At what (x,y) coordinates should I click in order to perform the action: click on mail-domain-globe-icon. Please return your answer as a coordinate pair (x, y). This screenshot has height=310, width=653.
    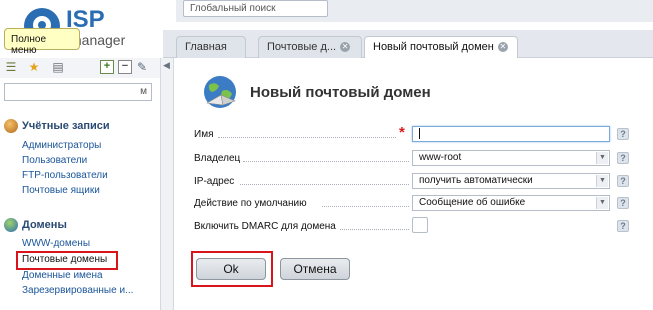
    Looking at the image, I should click on (220, 92).